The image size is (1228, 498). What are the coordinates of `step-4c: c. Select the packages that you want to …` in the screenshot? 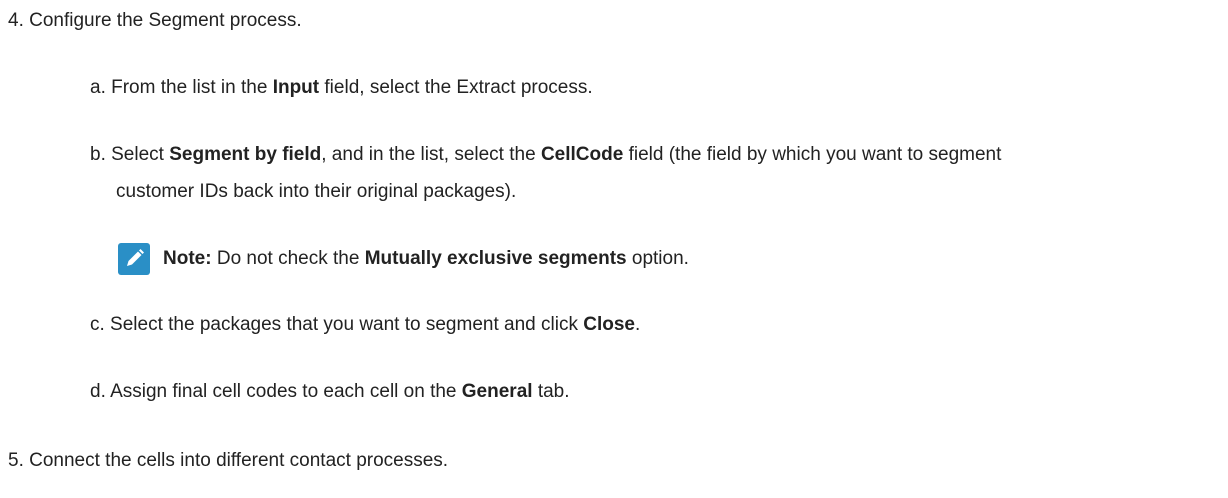 It's located at (365, 325).